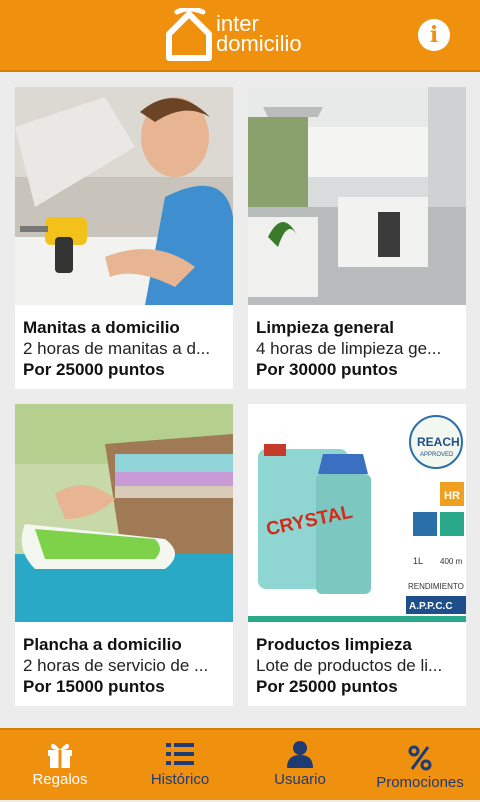 This screenshot has width=480, height=802. Describe the element at coordinates (357, 196) in the screenshot. I see `kitchen-image` at that location.